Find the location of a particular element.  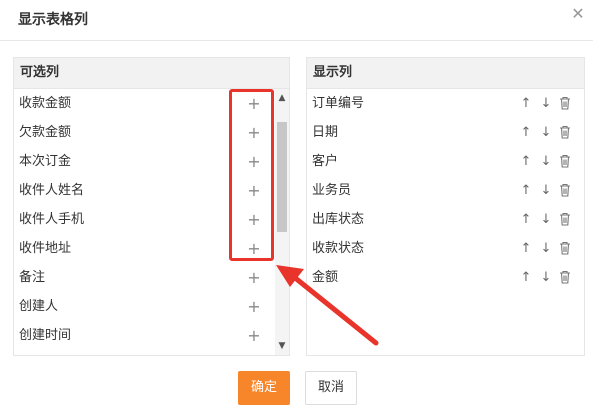

column-label: 业务员 is located at coordinates (332, 190).